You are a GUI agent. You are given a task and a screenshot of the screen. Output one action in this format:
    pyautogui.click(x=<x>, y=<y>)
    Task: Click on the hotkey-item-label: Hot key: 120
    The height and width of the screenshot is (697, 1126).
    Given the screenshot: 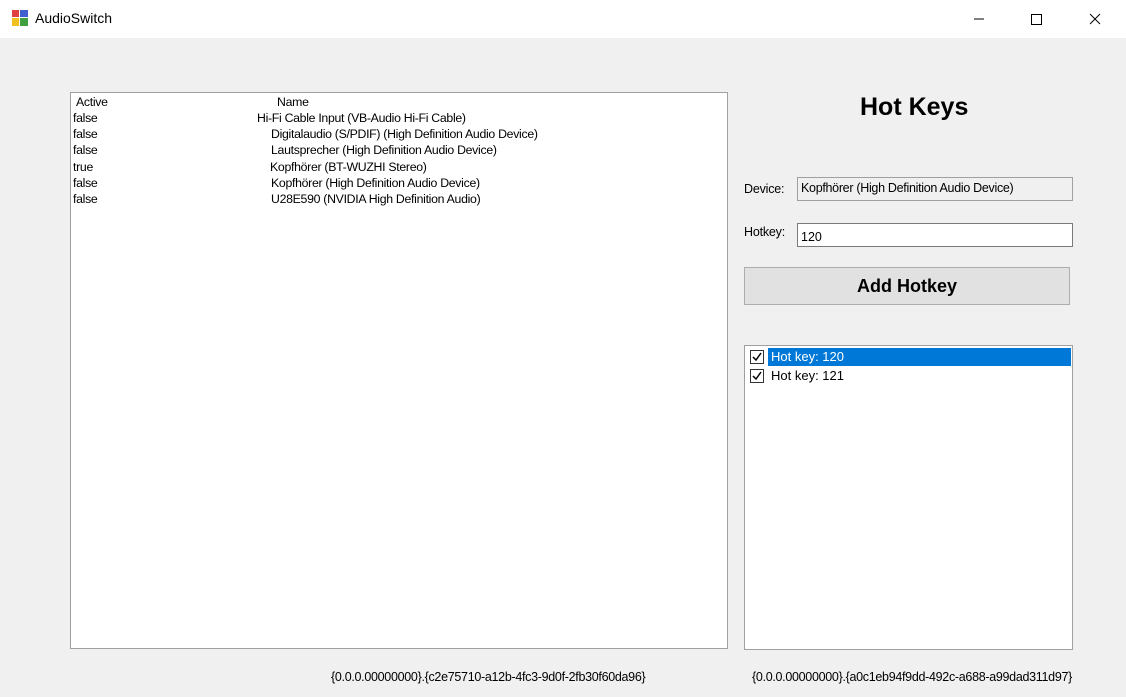 What is the action you would take?
    pyautogui.click(x=919, y=357)
    